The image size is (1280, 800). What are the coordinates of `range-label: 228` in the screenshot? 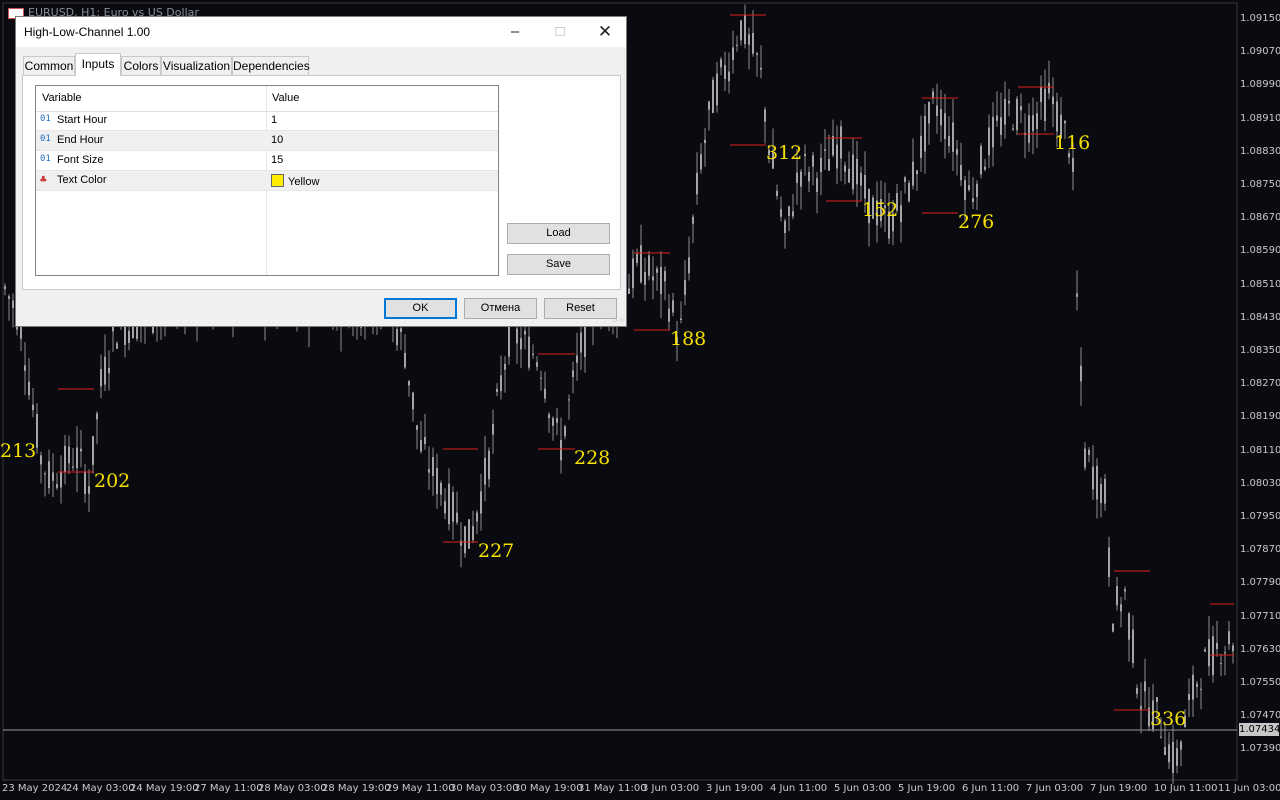 It's located at (592, 458).